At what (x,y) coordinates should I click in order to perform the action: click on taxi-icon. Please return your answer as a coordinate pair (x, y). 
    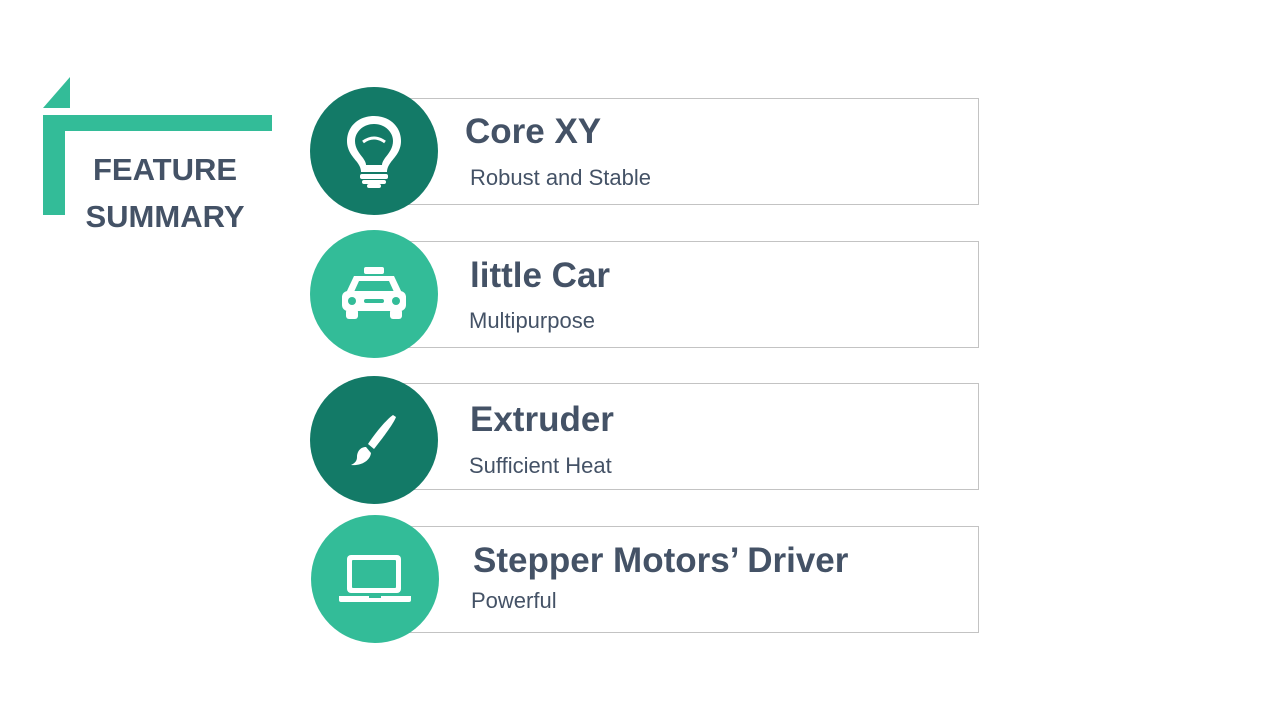
    Looking at the image, I should click on (374, 293).